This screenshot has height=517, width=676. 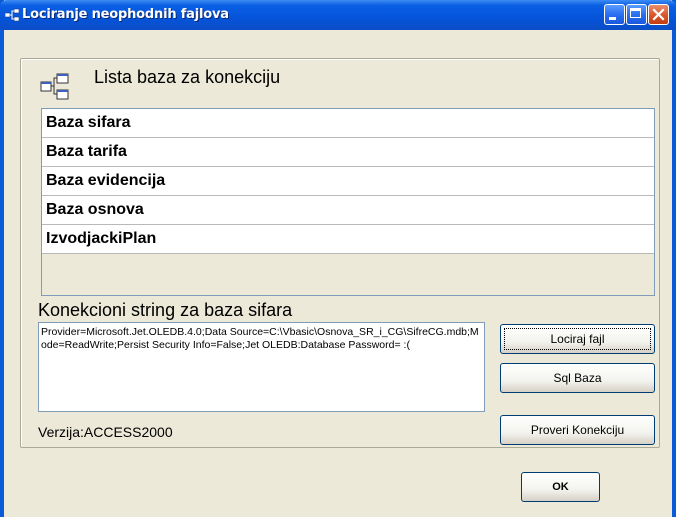 I want to click on sql-database-button: Sql Baza, so click(x=577, y=378).